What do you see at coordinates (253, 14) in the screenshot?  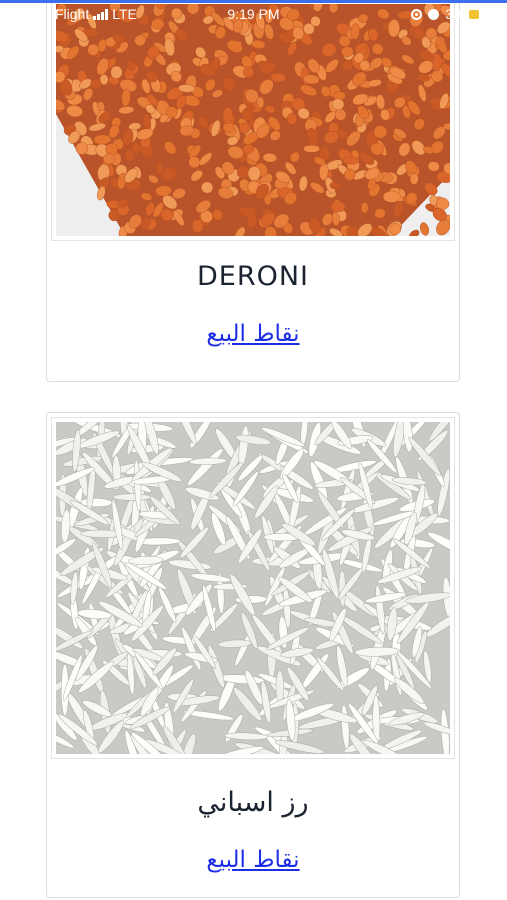 I see `status-bar: Flight LTE 9:19 PM 33` at bounding box center [253, 14].